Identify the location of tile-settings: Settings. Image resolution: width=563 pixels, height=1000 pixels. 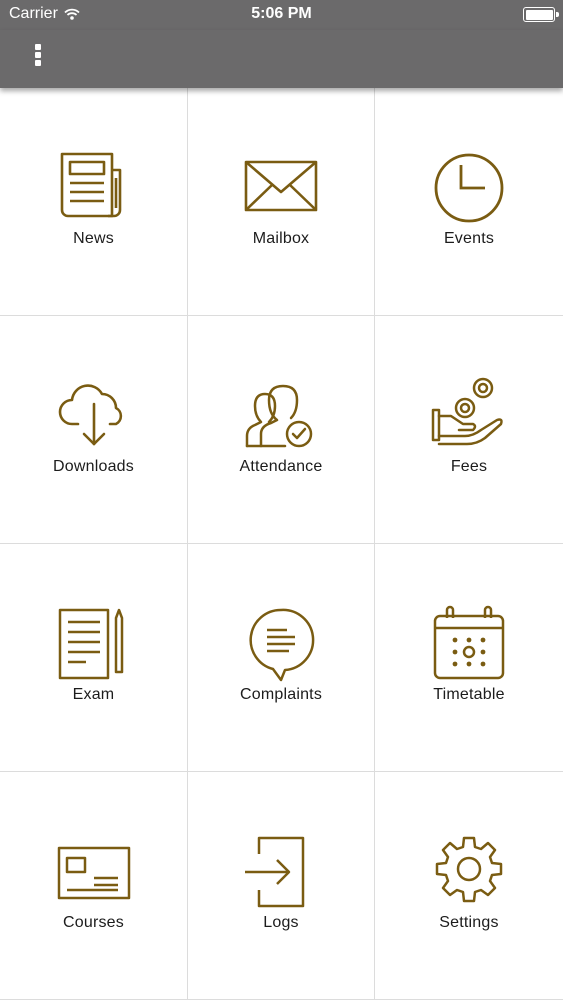
(469, 886).